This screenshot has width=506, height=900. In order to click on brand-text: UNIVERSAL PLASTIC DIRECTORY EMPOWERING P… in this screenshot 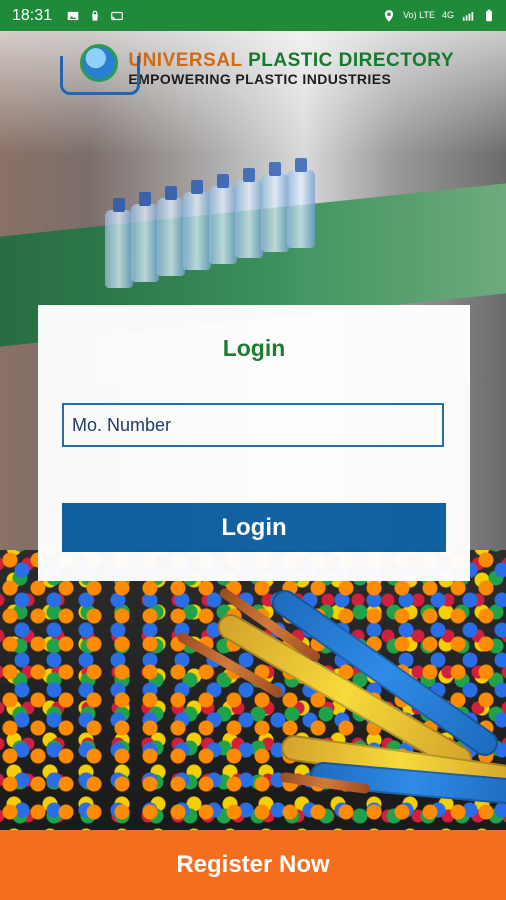, I will do `click(291, 69)`.